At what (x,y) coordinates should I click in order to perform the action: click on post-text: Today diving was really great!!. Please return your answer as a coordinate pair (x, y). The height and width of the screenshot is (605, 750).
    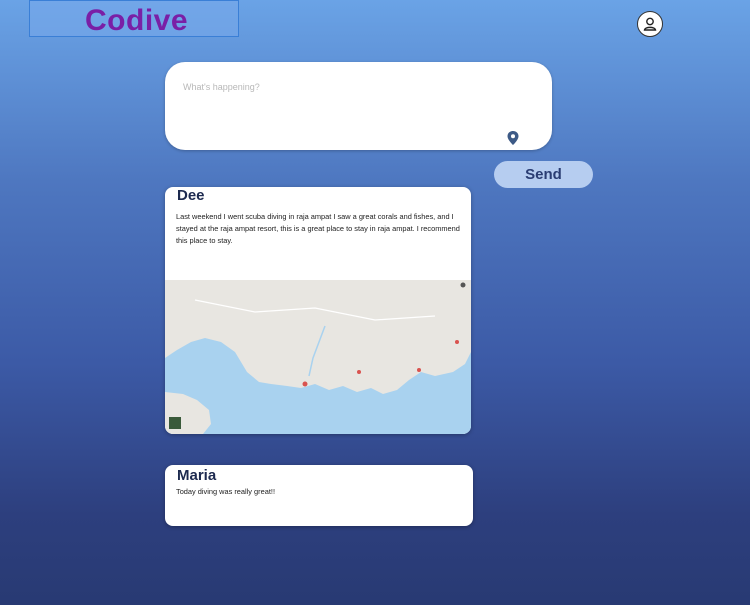
    Looking at the image, I should click on (226, 491).